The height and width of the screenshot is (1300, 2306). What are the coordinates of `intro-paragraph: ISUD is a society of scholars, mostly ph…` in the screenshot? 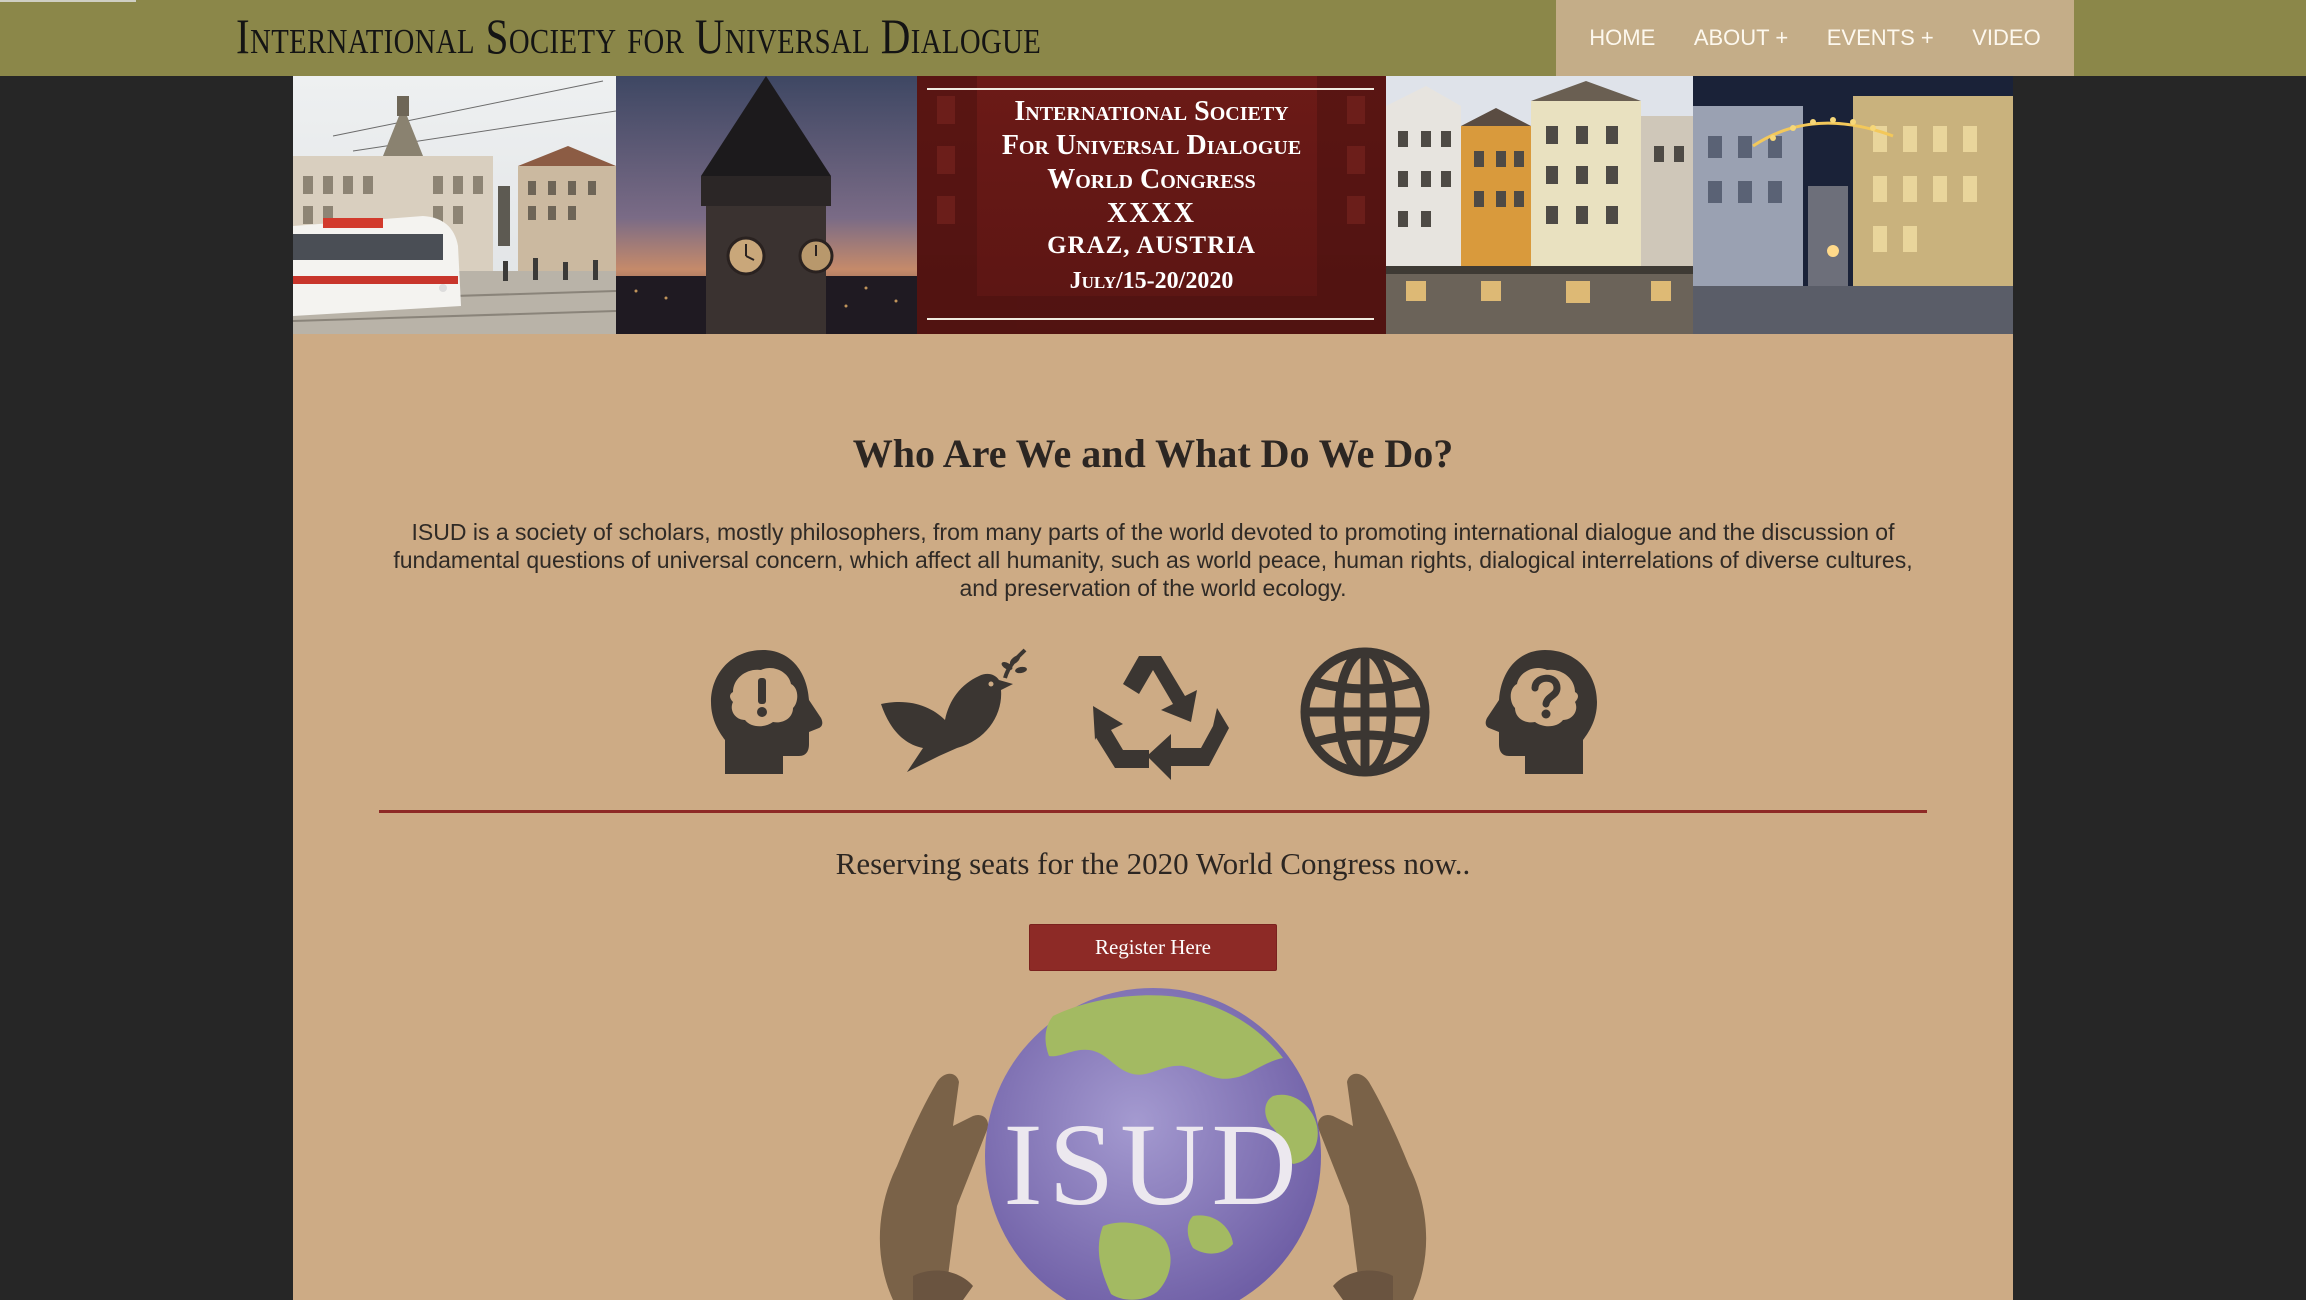 It's located at (1153, 560).